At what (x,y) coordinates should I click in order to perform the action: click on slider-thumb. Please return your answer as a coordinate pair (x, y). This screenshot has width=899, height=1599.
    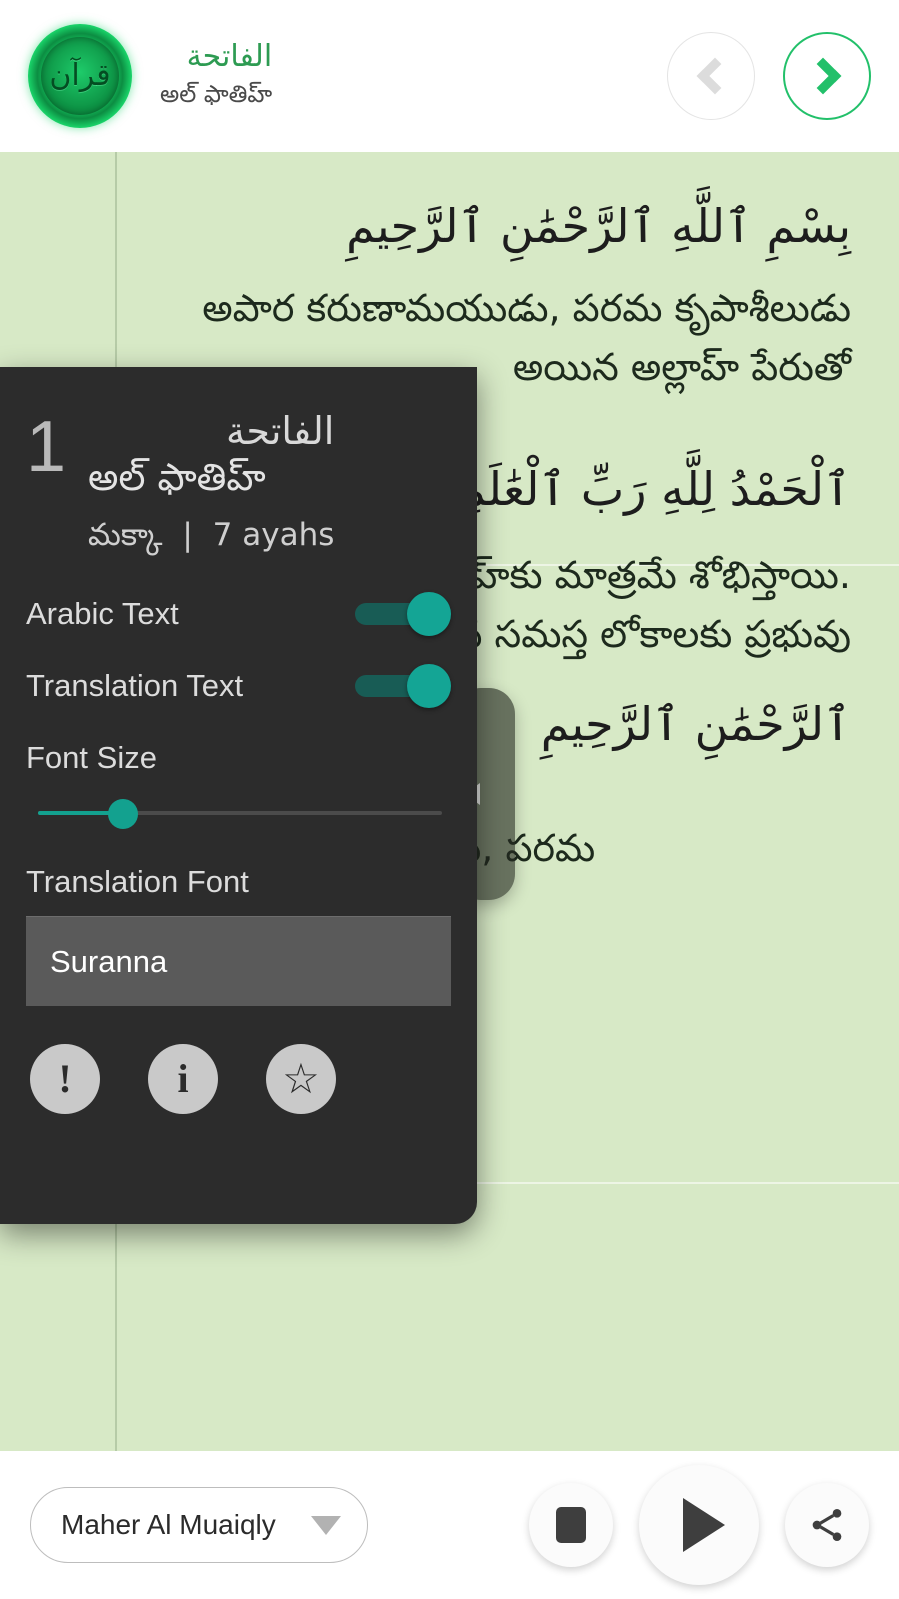
    Looking at the image, I should click on (123, 814).